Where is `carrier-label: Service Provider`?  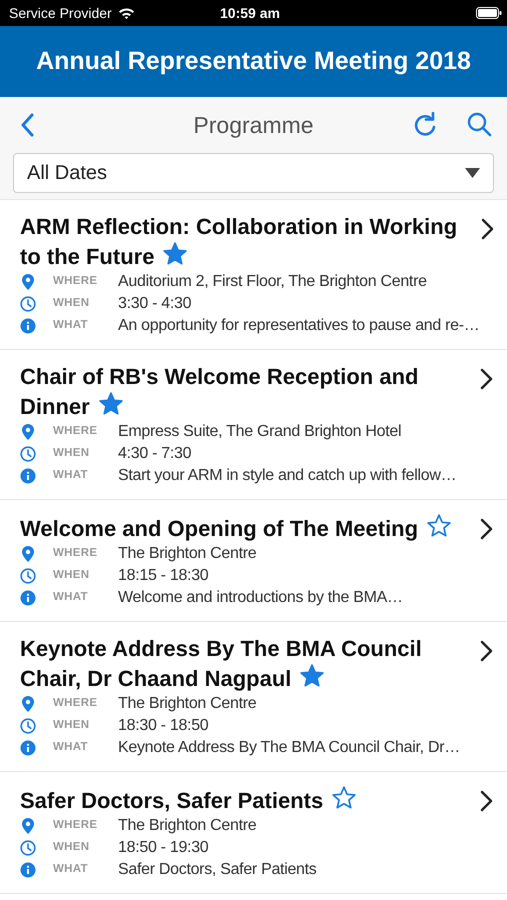
carrier-label: Service Provider is located at coordinates (60, 13).